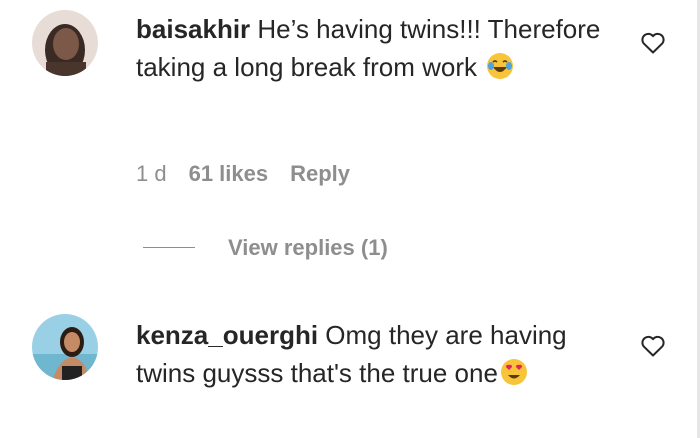  I want to click on reply-button: Reply, so click(320, 174).